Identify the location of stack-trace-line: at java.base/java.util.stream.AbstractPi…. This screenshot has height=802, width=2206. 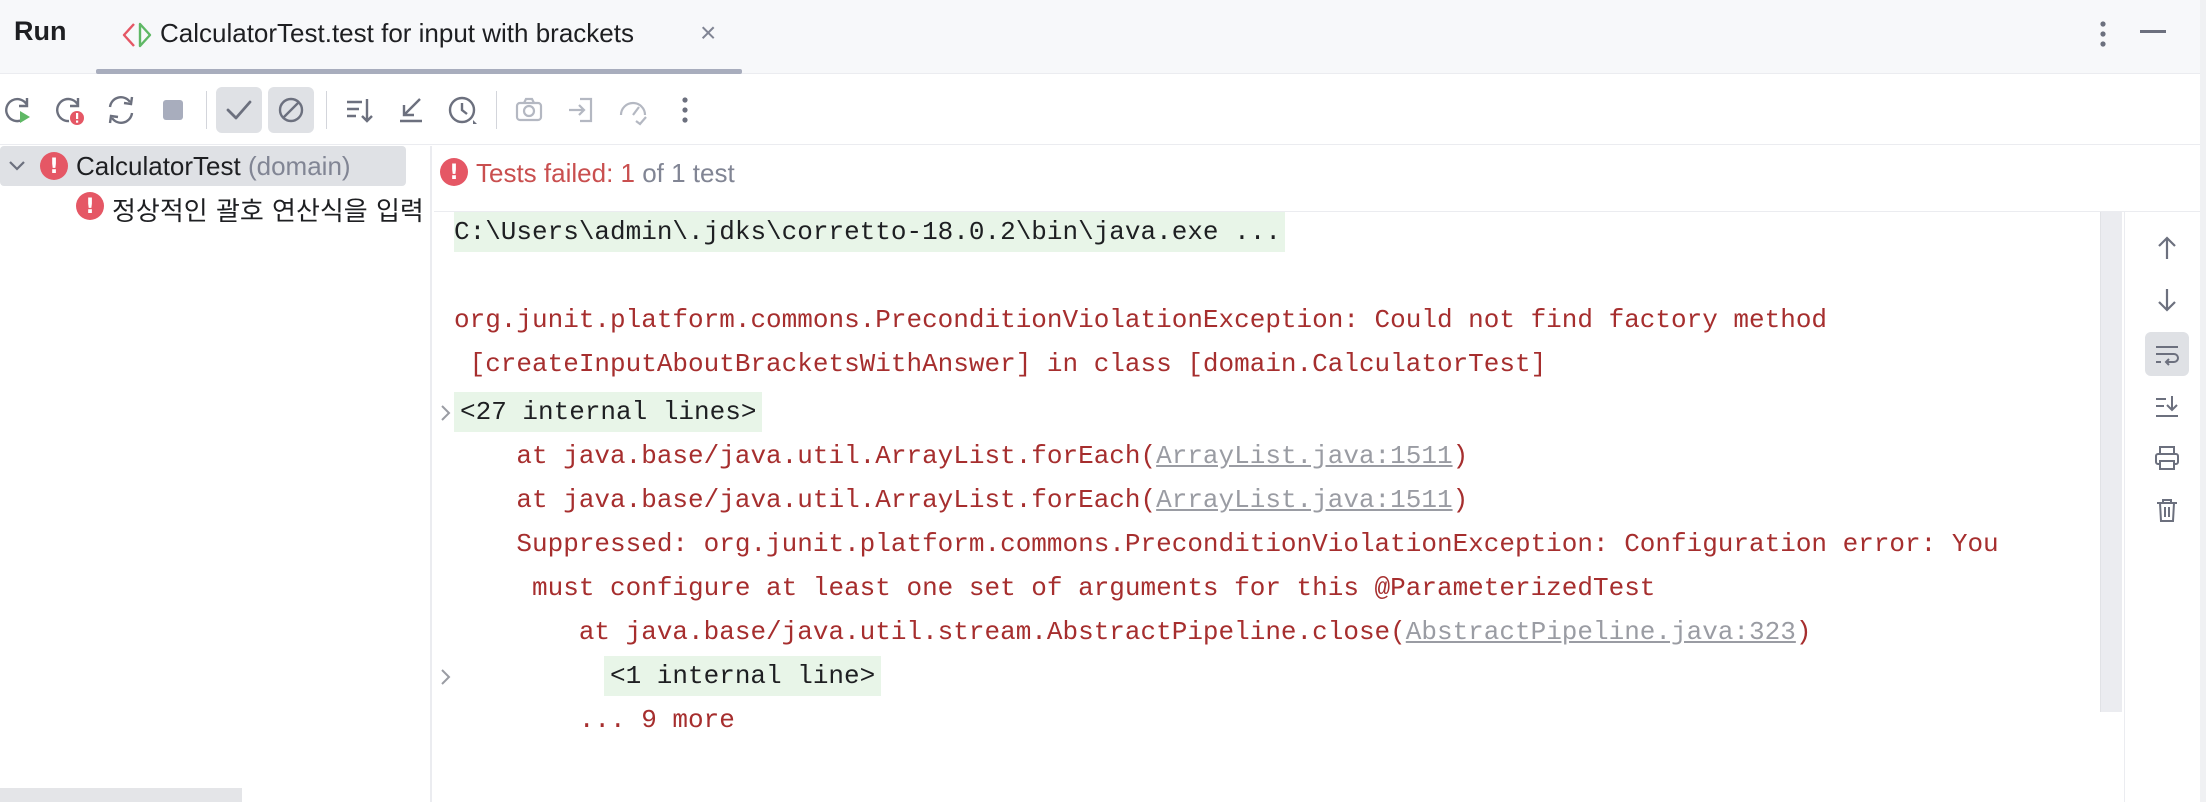
(1133, 632).